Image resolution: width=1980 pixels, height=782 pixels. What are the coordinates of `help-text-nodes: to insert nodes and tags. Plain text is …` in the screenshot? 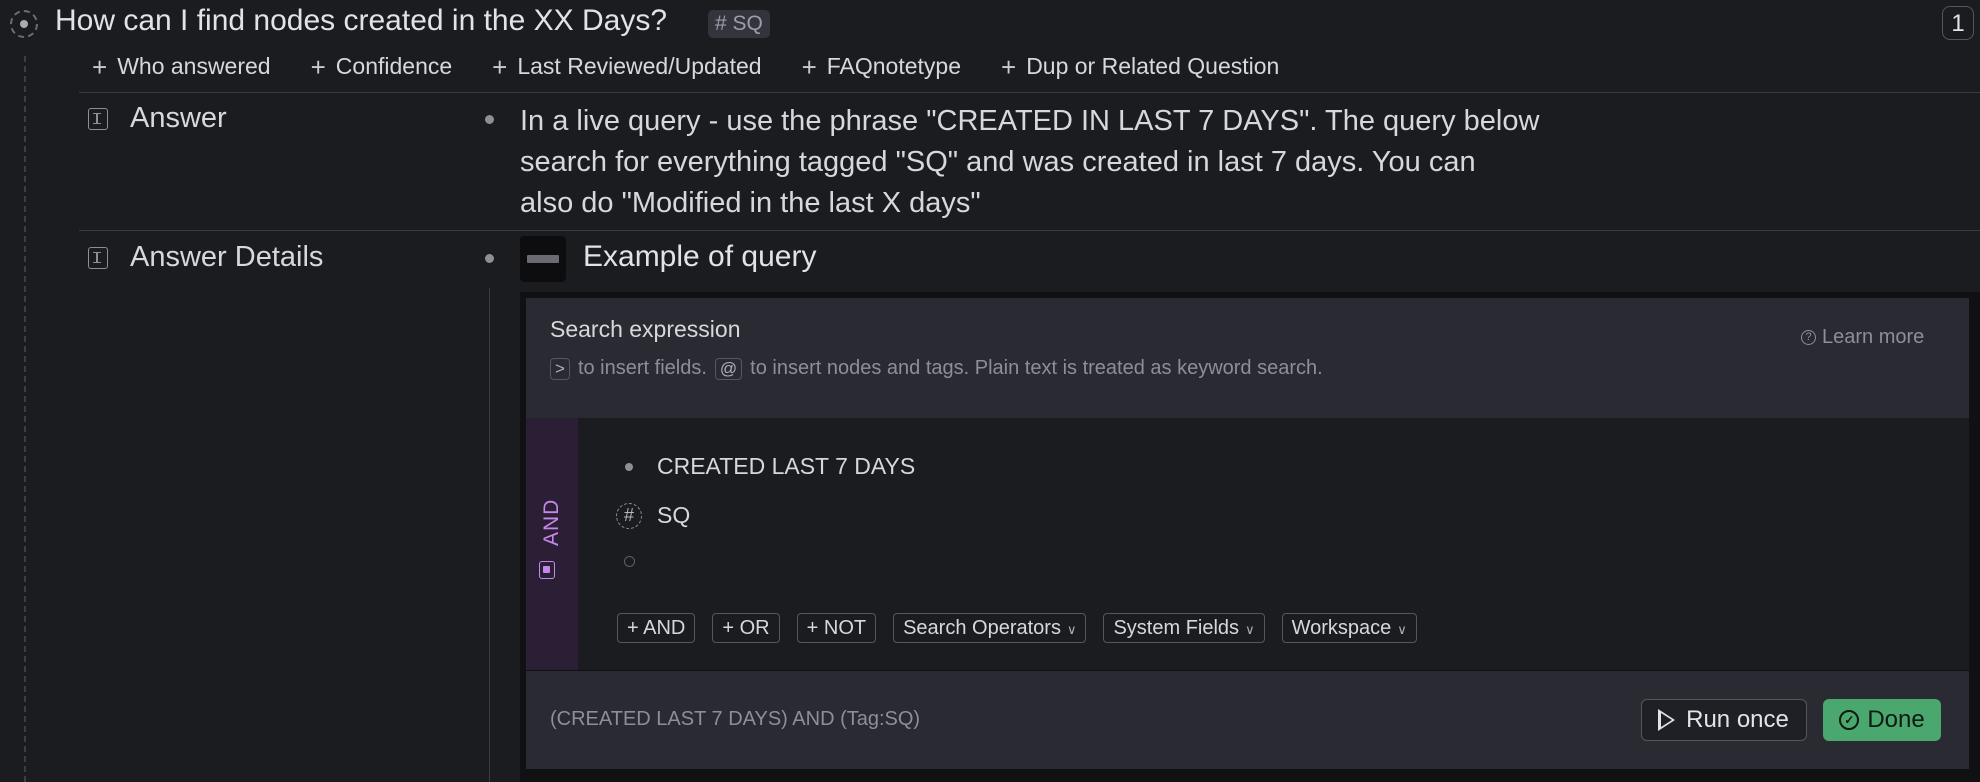 It's located at (1036, 368).